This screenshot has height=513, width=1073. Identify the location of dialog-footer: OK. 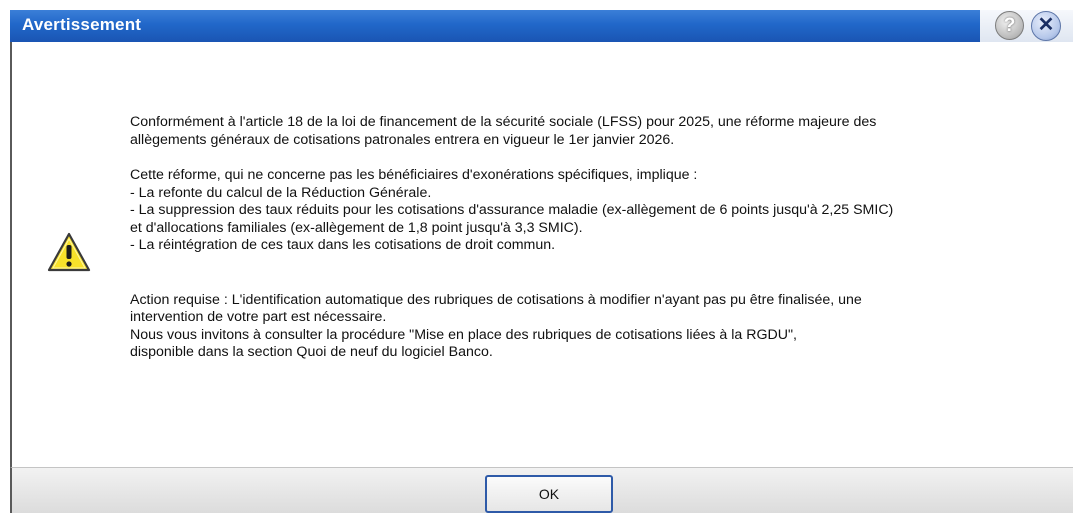
(541, 490).